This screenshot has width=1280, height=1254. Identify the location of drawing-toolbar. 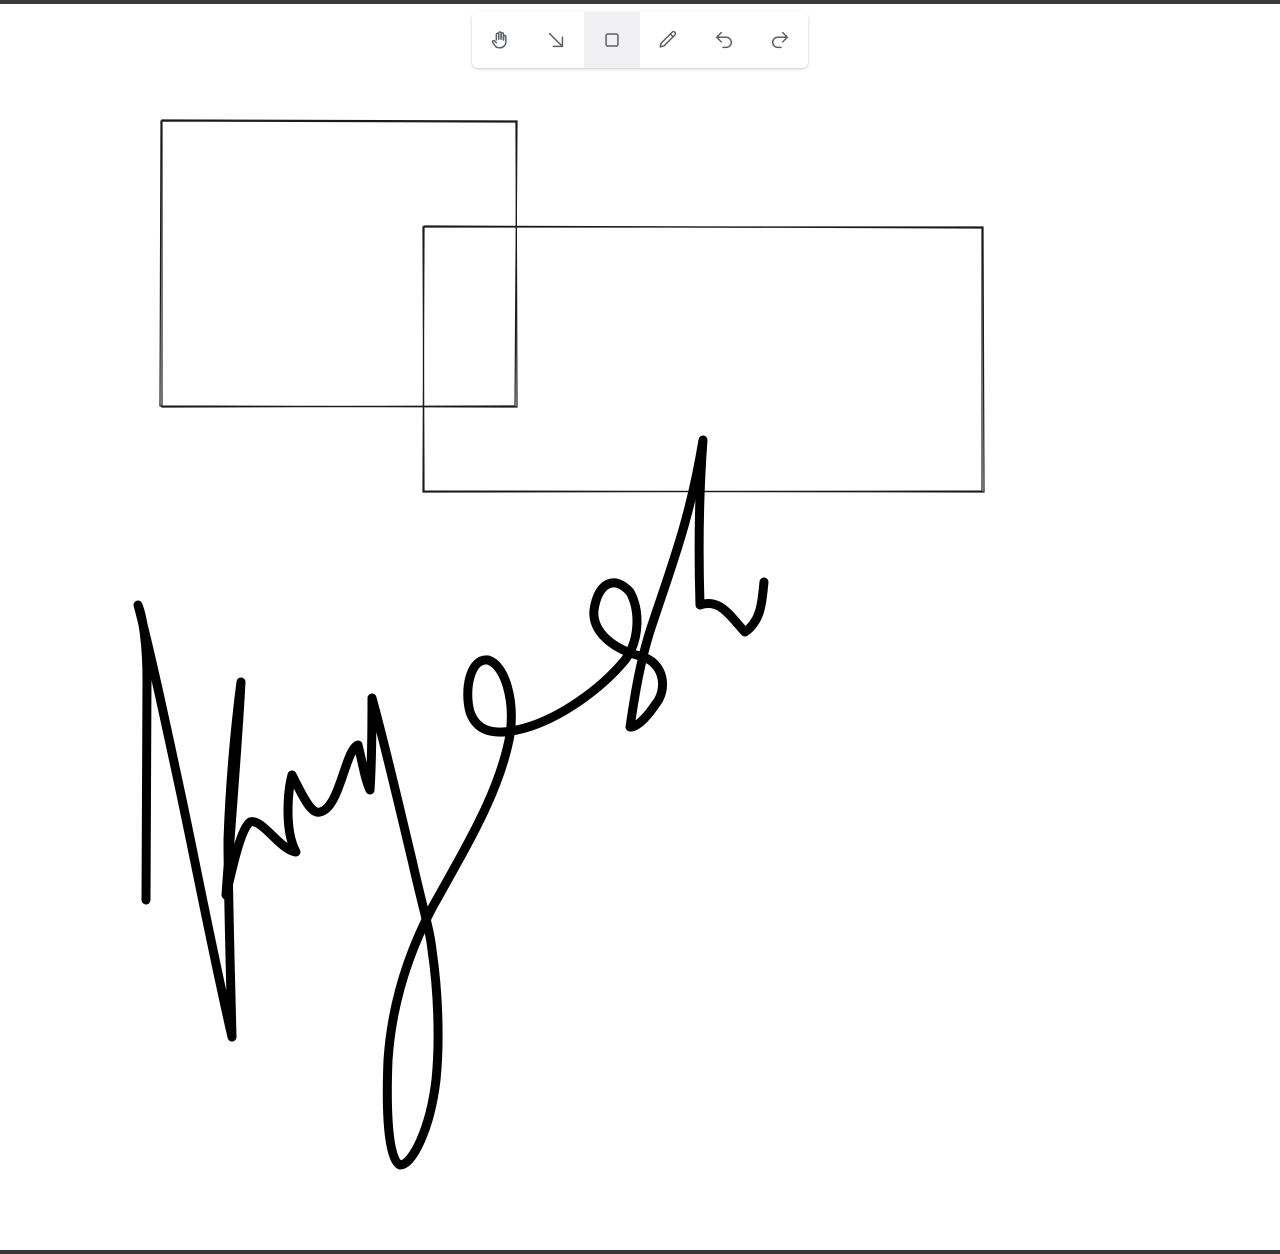
(640, 40).